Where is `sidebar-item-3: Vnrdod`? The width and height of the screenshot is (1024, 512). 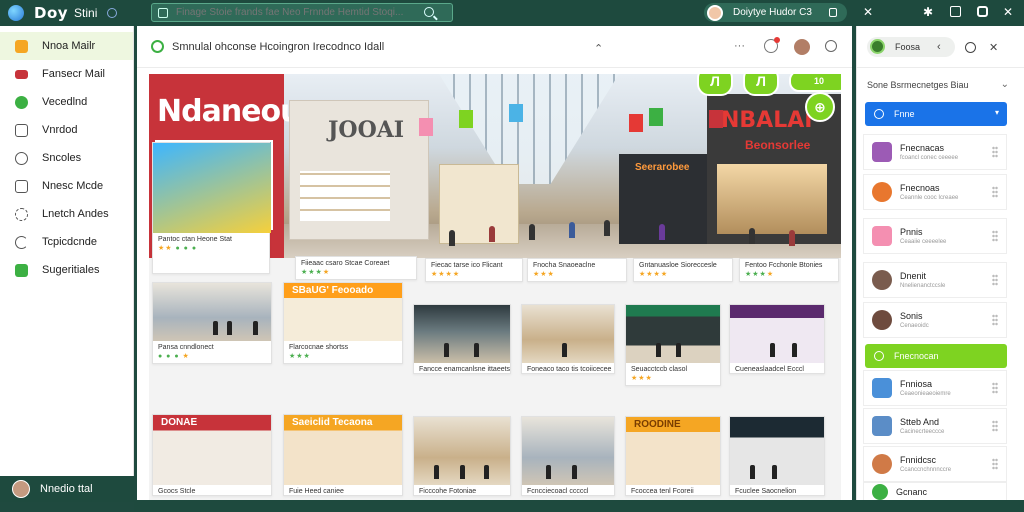
sidebar-item-3: Vnrdod is located at coordinates (66, 130).